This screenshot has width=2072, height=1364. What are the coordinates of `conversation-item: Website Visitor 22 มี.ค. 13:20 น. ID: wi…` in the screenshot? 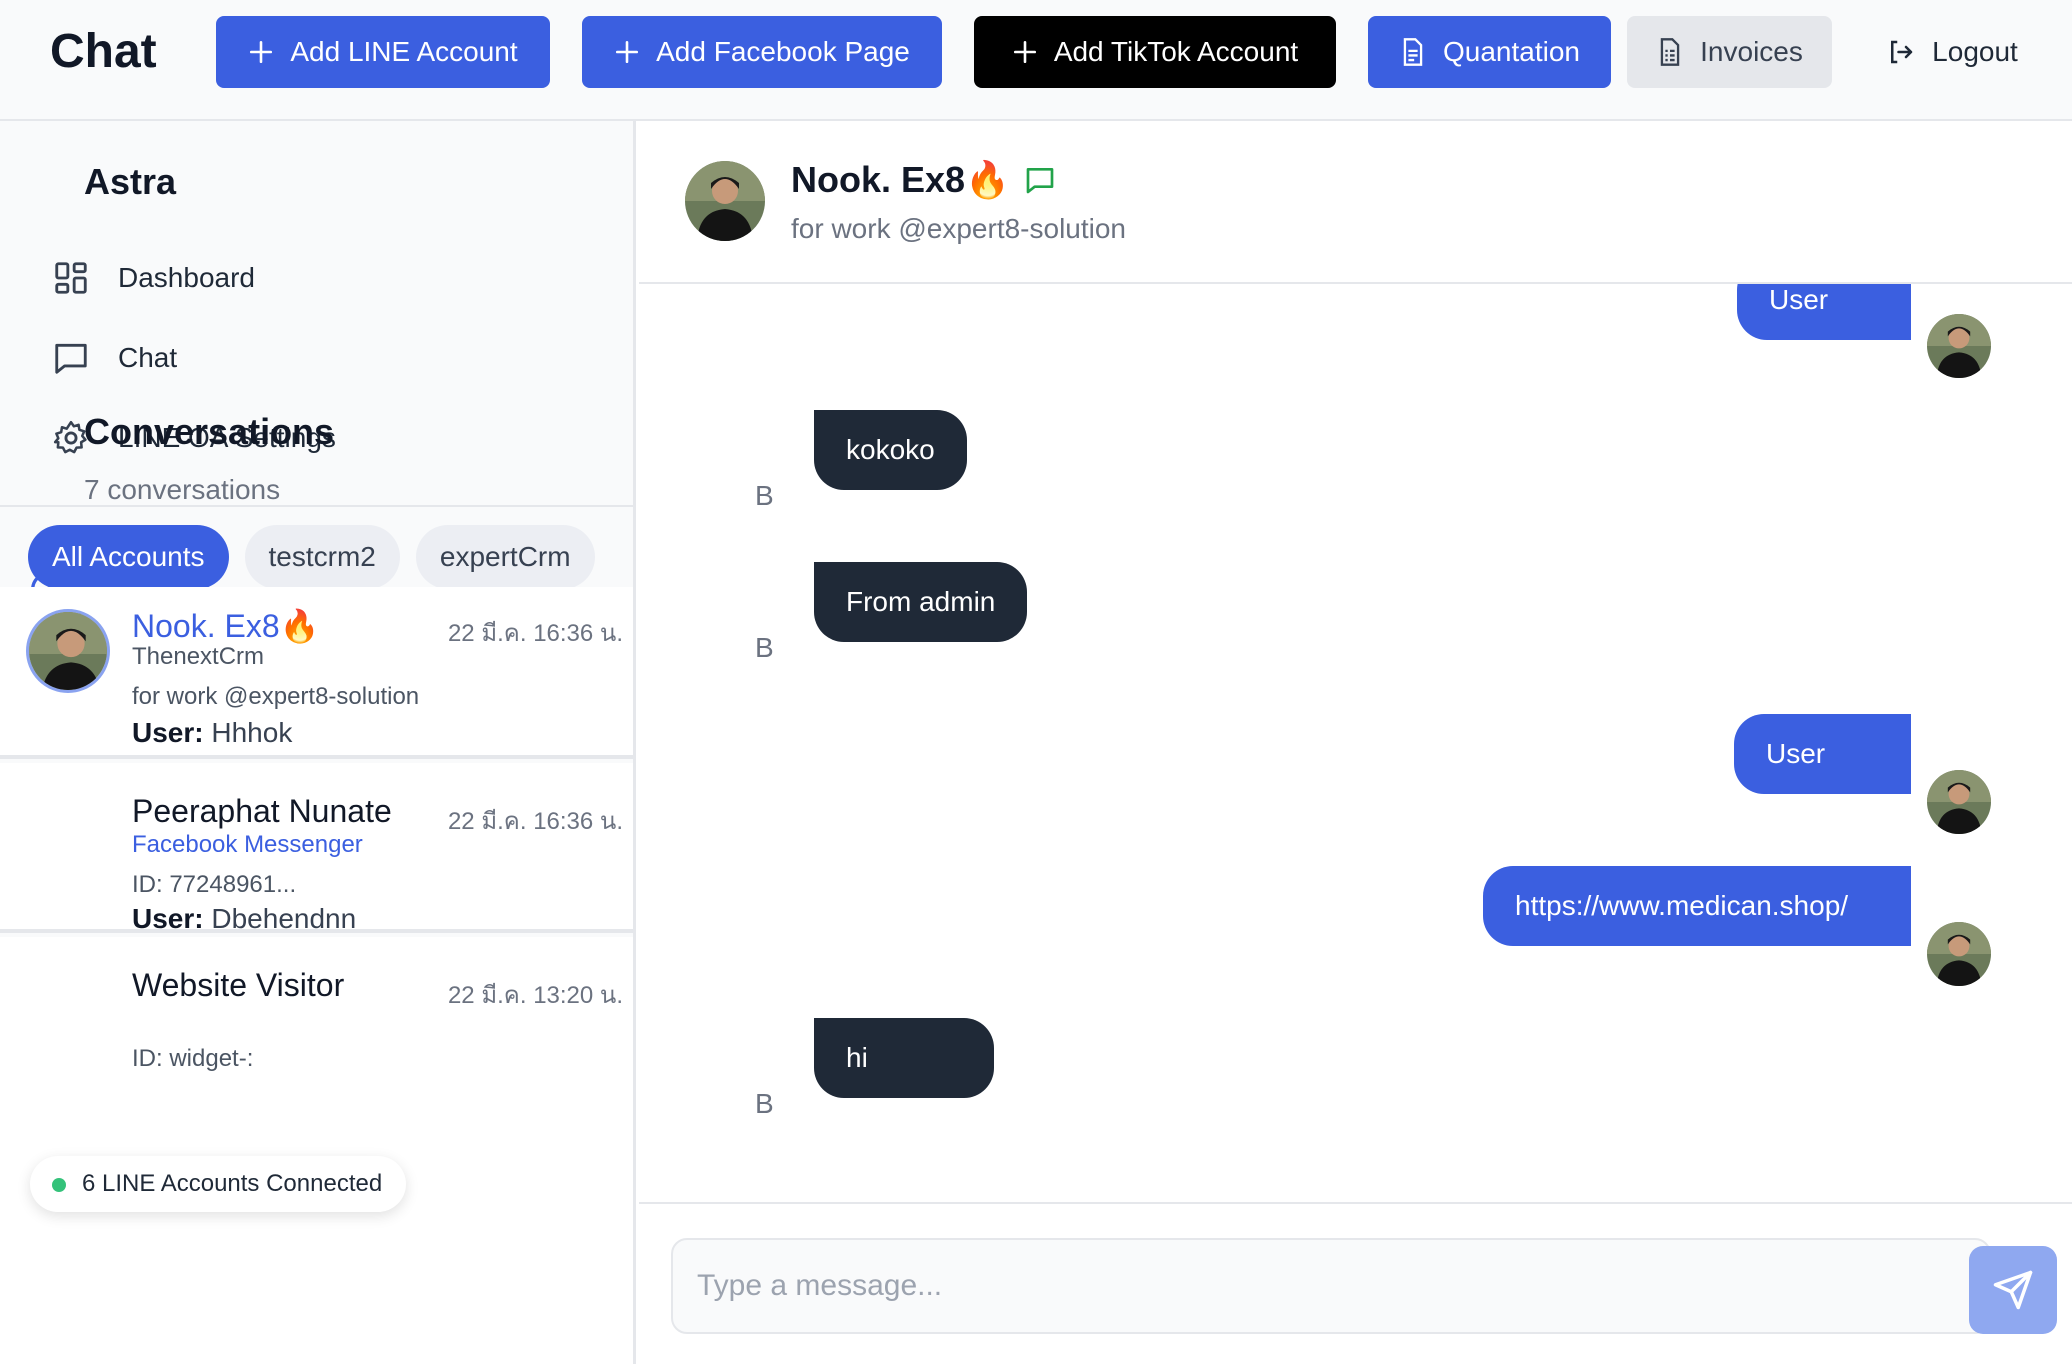 It's located at (316, 1150).